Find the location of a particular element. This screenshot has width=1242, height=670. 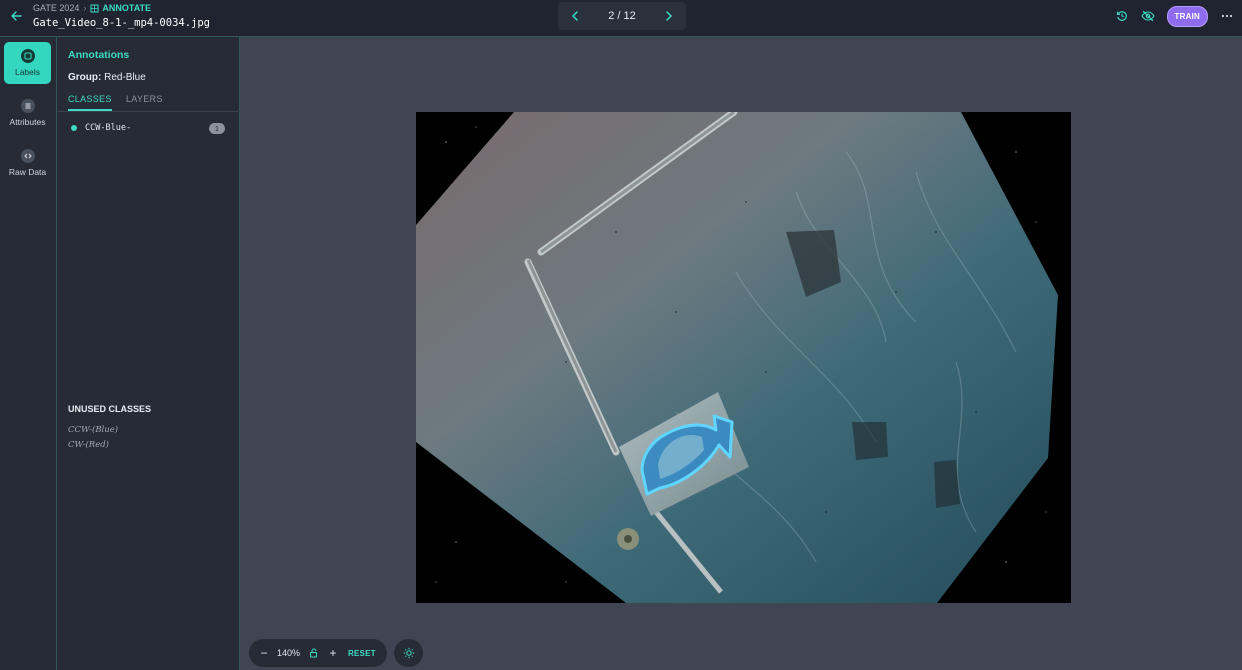

page-indicator: 2 / 12 is located at coordinates (622, 16).